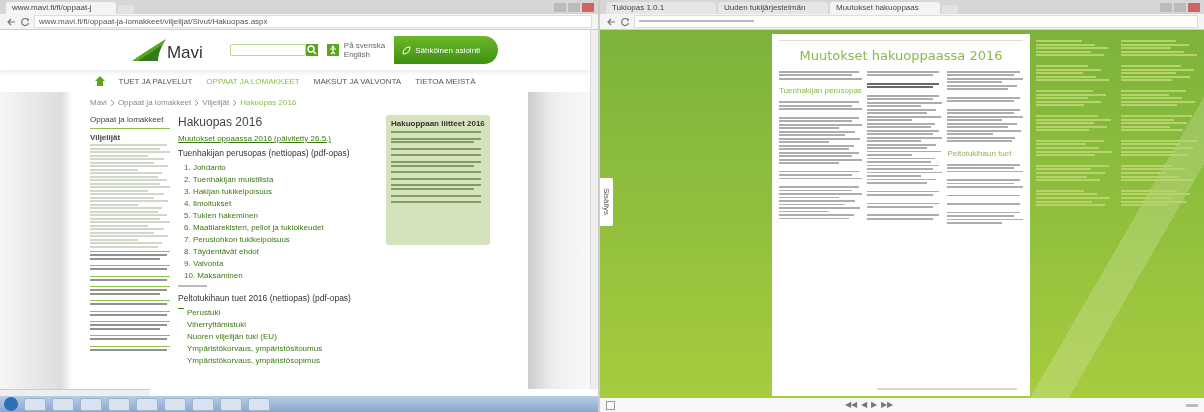 The image size is (1204, 412). Describe the element at coordinates (311, 50) in the screenshot. I see `search-icon` at that location.